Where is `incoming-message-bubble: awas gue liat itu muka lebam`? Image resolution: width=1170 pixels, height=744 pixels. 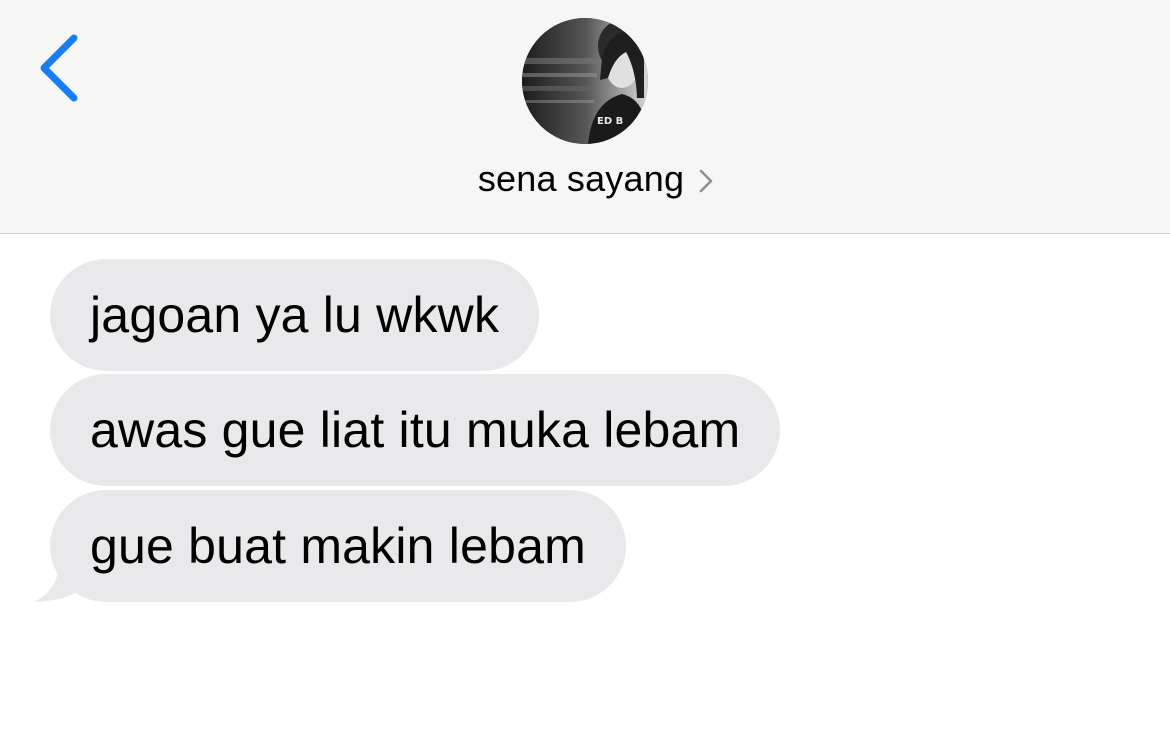 incoming-message-bubble: awas gue liat itu muka lebam is located at coordinates (415, 430).